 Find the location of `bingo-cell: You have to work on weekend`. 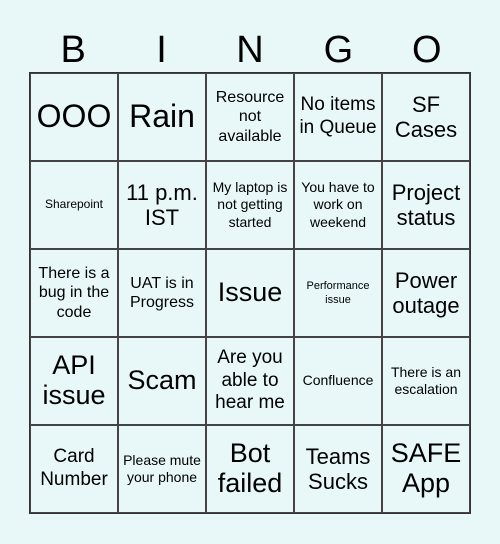

bingo-cell: You have to work on weekend is located at coordinates (338, 205).